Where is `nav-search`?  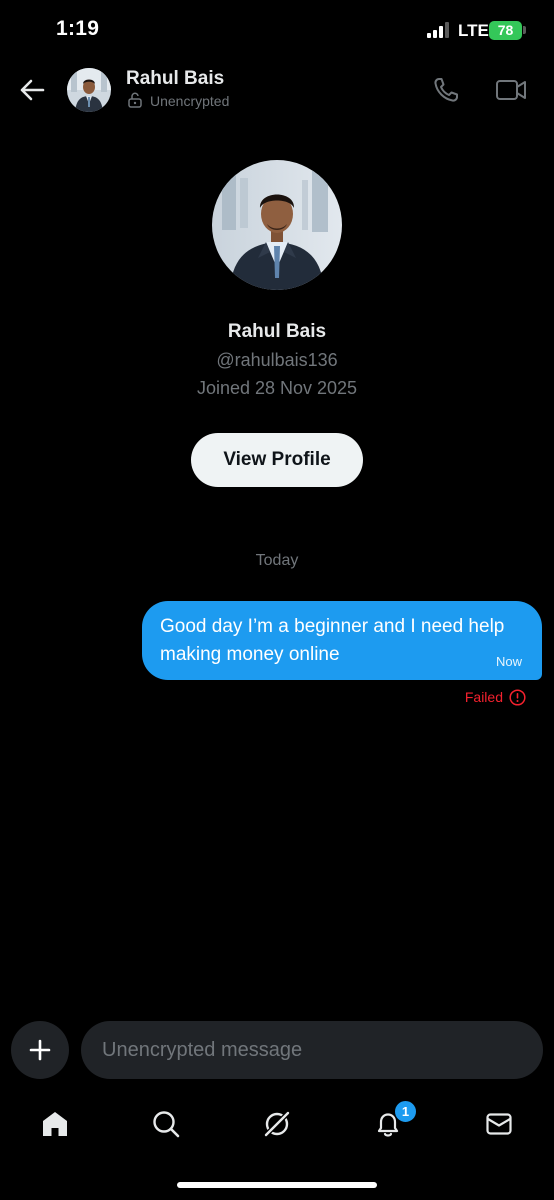
nav-search is located at coordinates (166, 1124).